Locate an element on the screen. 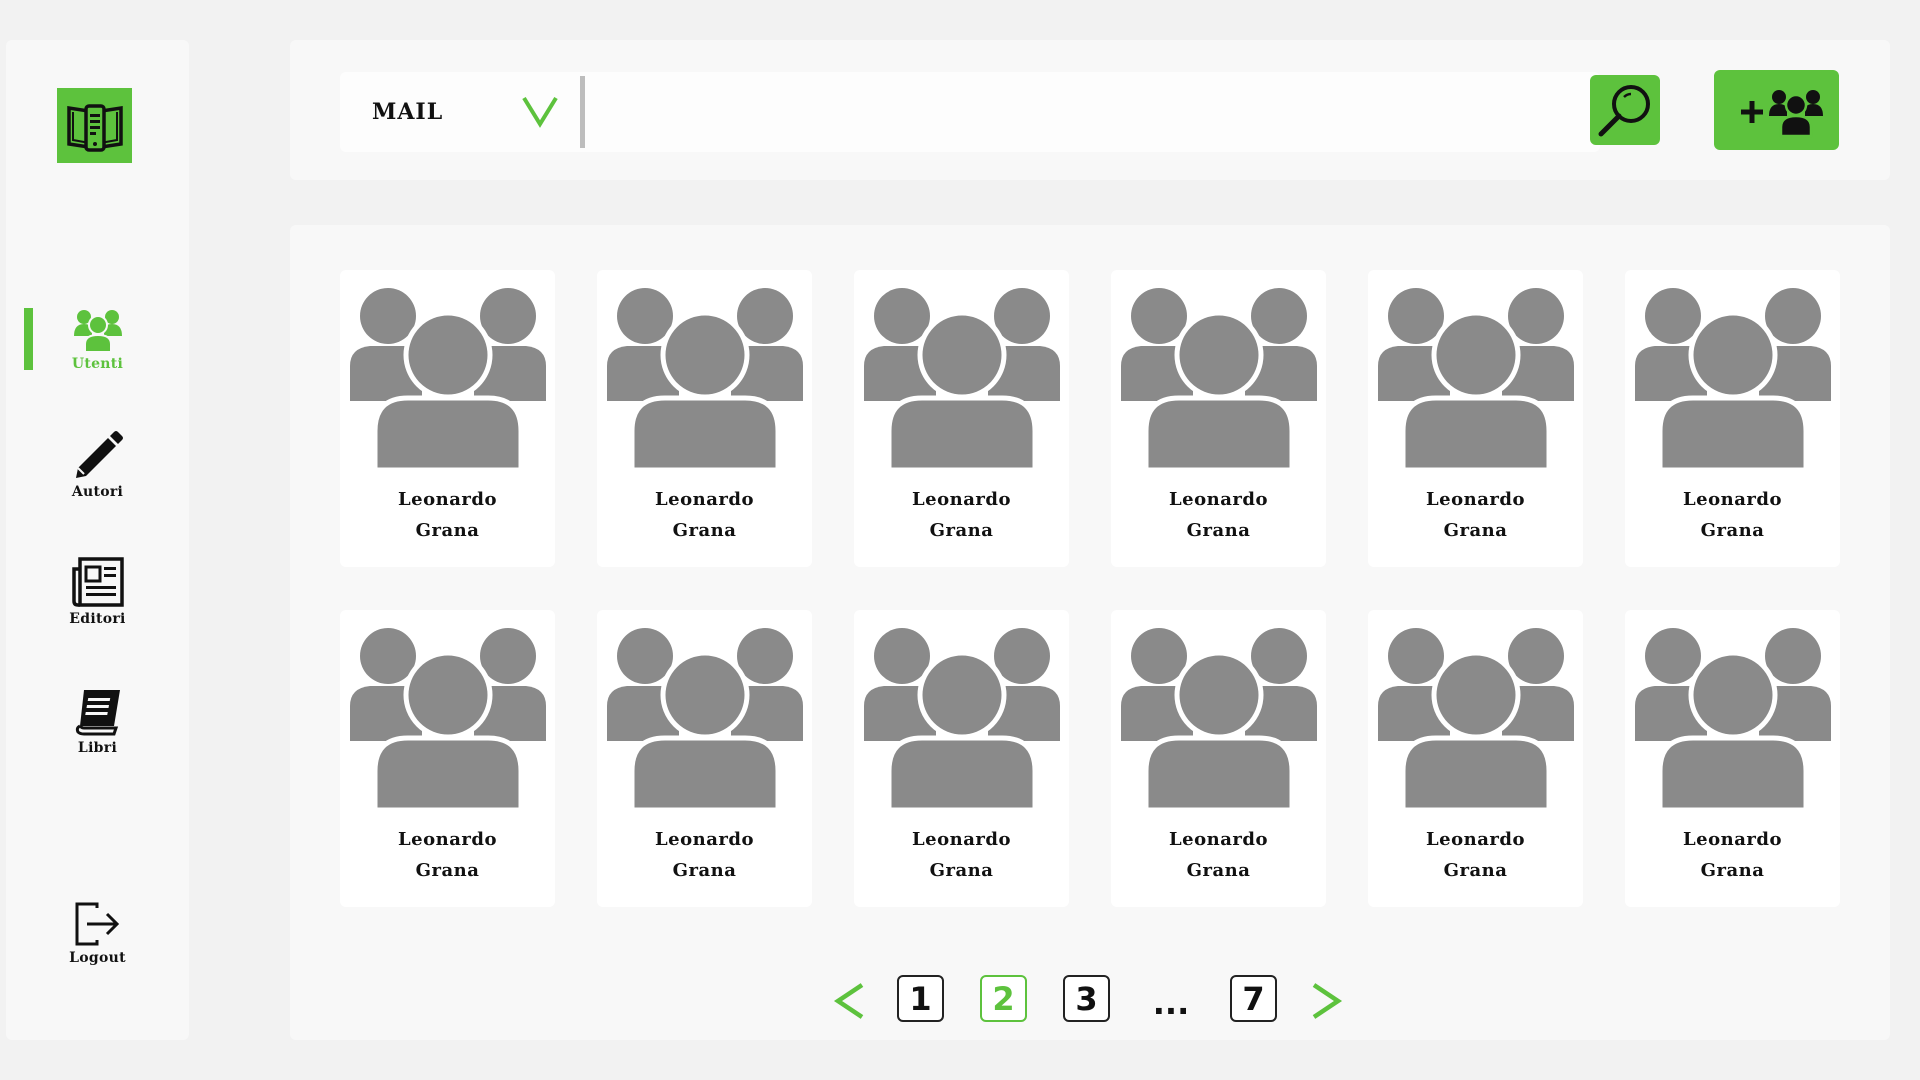  add-user-button is located at coordinates (1776, 110).